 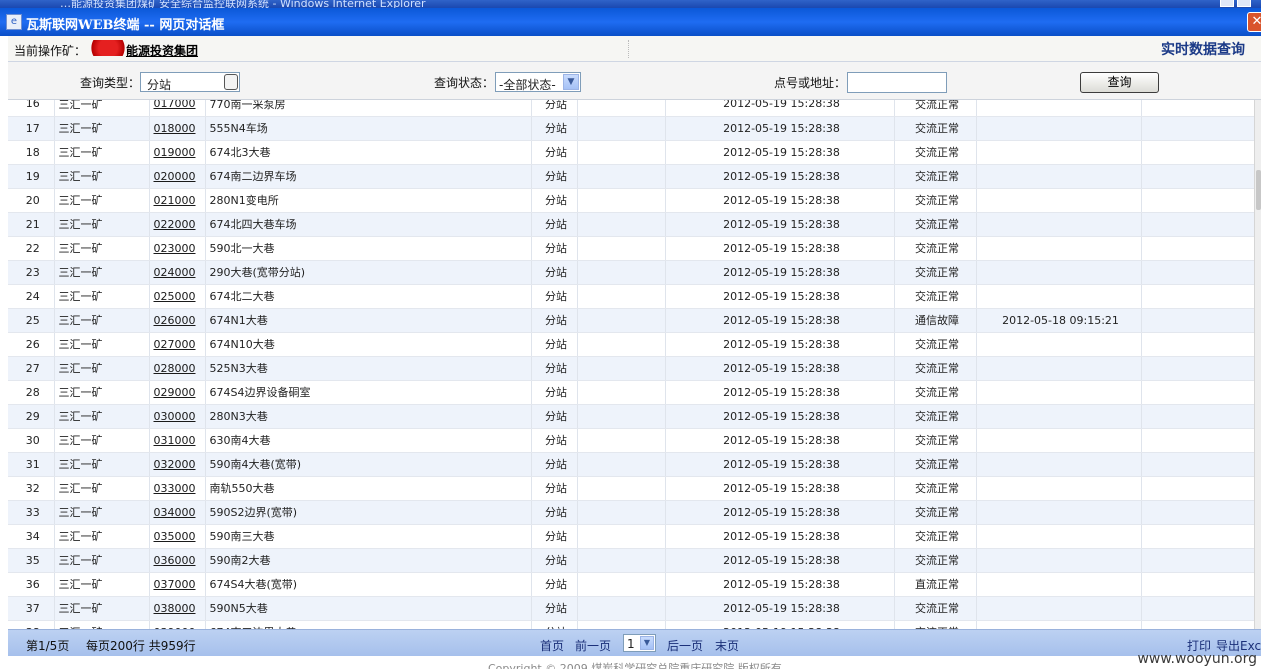 What do you see at coordinates (634, 49) in the screenshot?
I see `page-header: 当前操作矿： 能源投资集团 实时数据查询` at bounding box center [634, 49].